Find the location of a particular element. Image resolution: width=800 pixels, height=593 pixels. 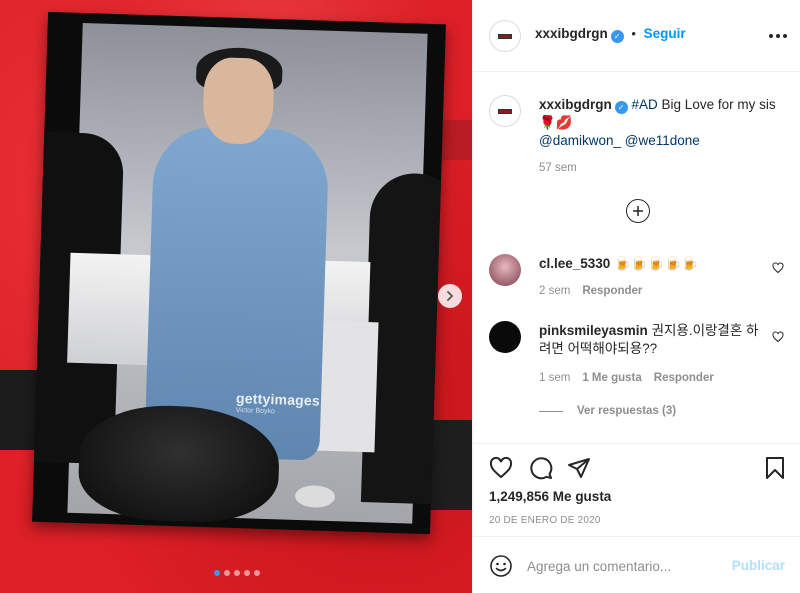

comment-2-time: 1 sem is located at coordinates (554, 378).